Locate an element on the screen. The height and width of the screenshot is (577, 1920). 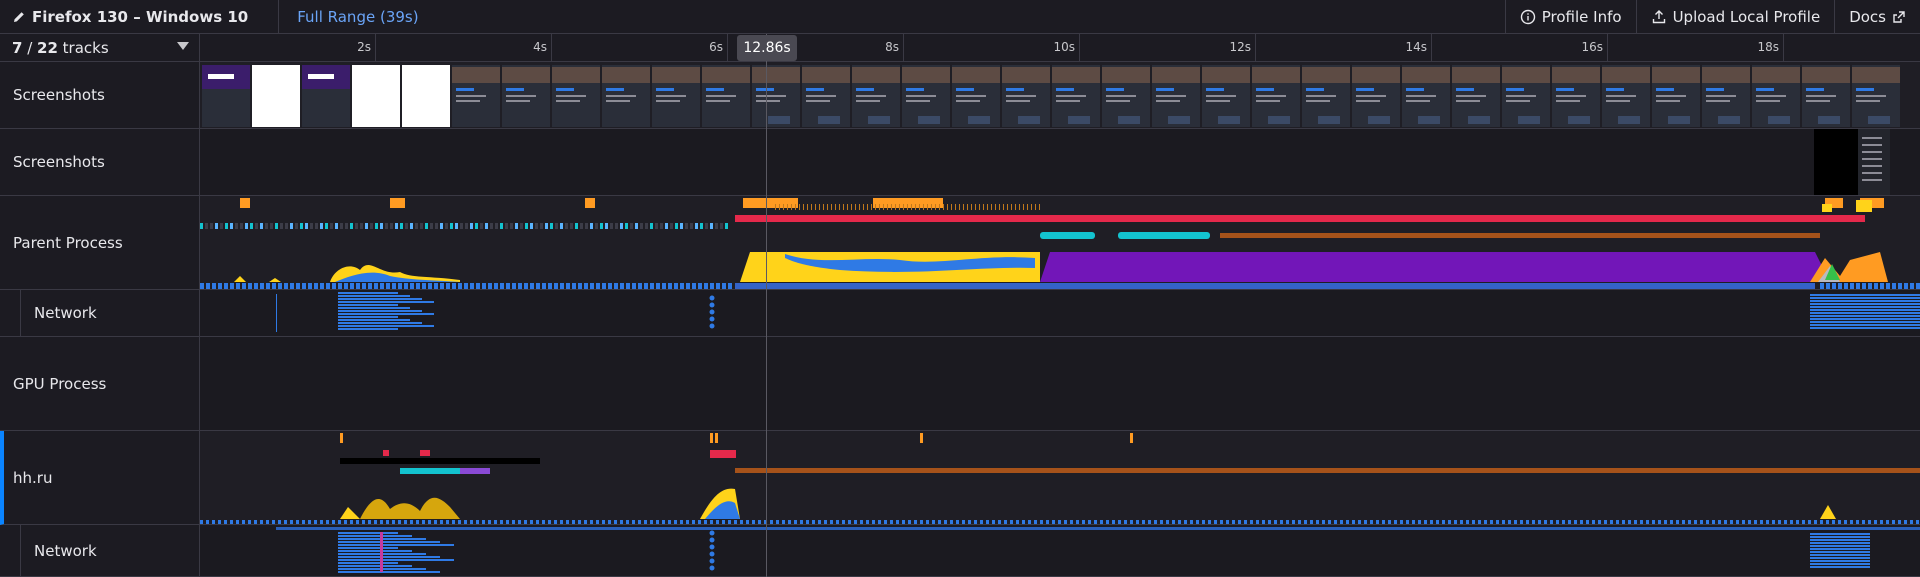
hh-activity-purple is located at coordinates (475, 471).